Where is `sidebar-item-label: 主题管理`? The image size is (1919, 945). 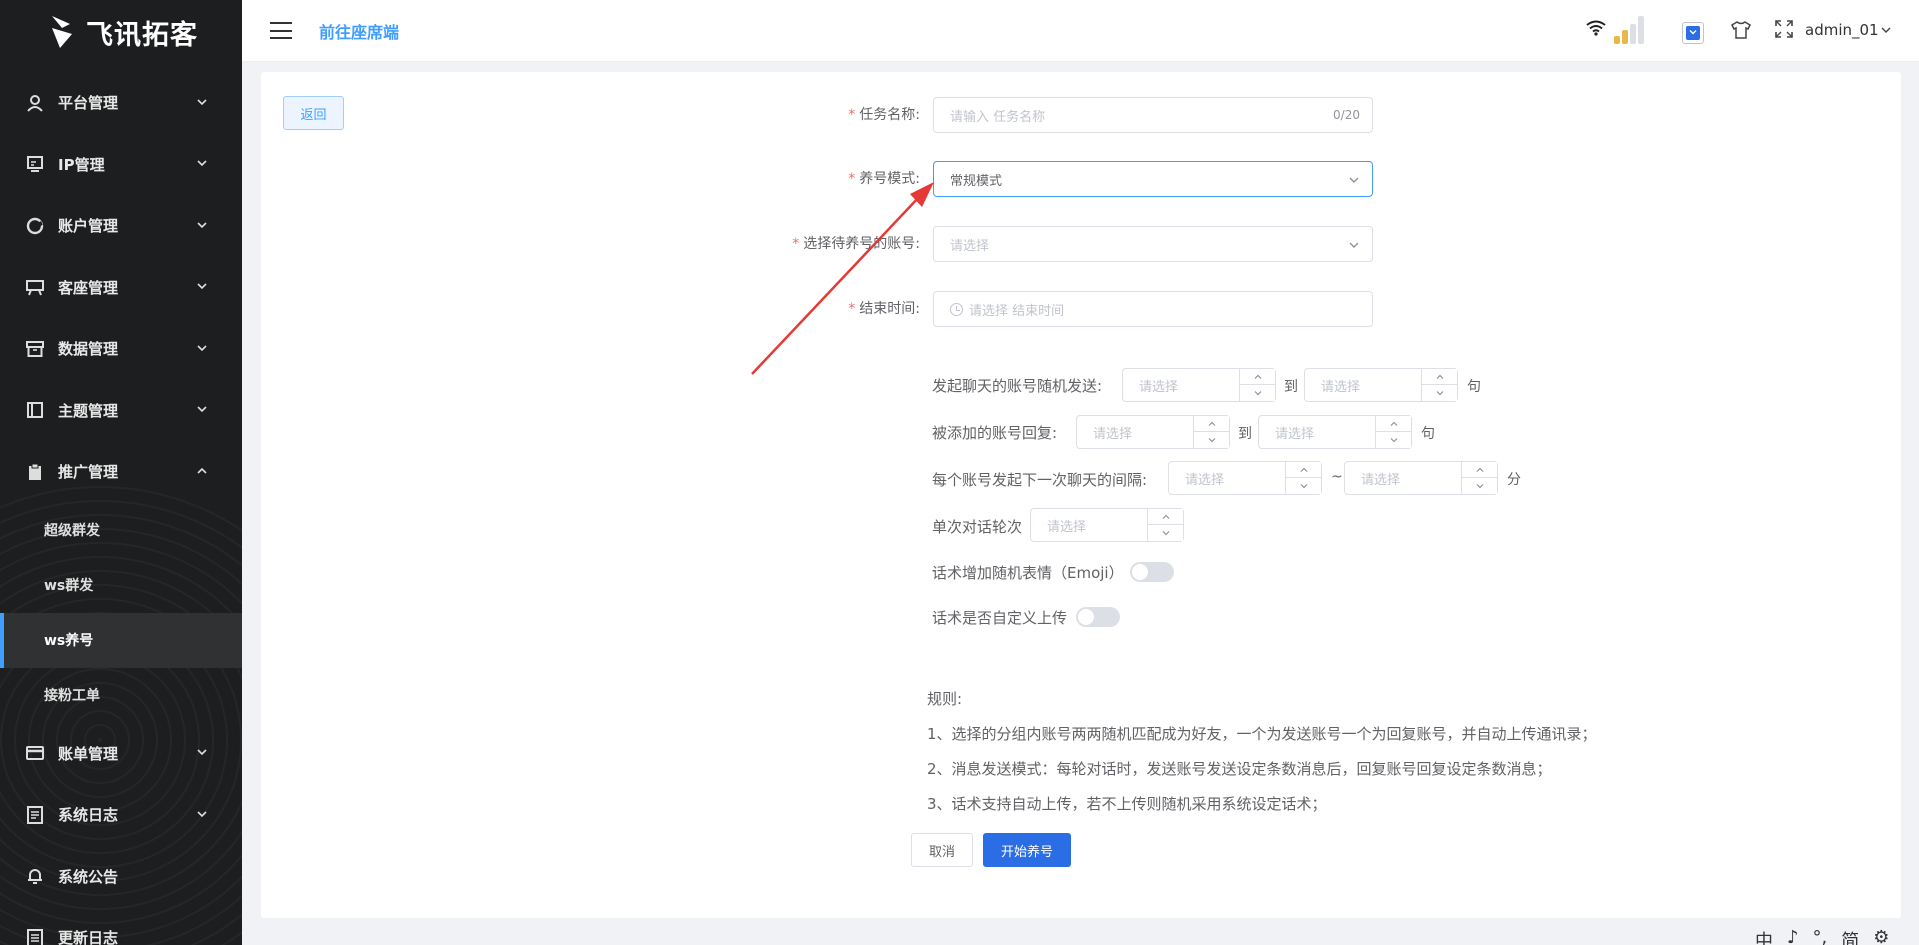 sidebar-item-label: 主题管理 is located at coordinates (88, 410).